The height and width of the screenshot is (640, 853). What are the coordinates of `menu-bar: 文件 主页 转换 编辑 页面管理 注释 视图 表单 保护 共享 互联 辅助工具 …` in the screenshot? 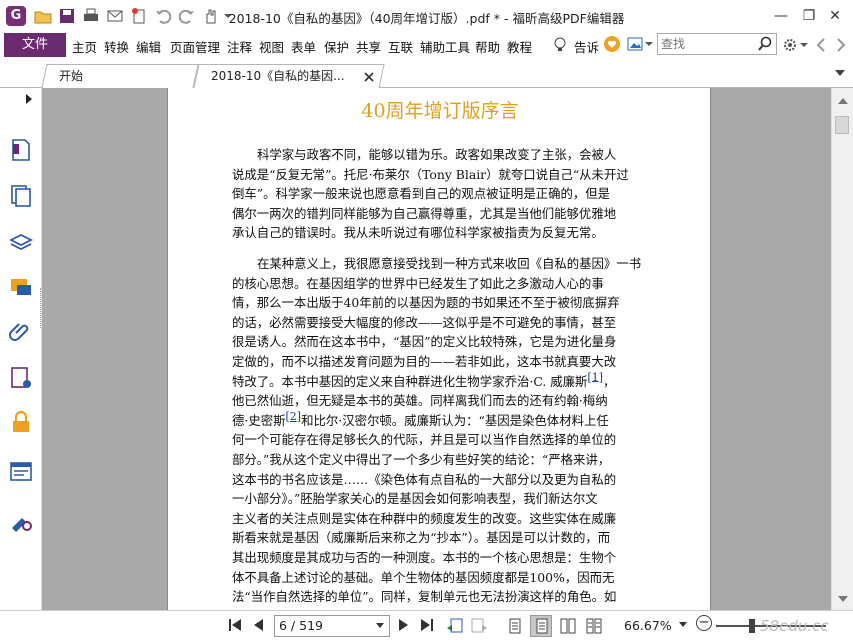 It's located at (426, 45).